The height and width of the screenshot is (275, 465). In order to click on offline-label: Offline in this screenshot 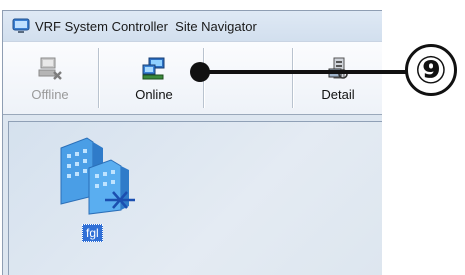, I will do `click(50, 94)`.